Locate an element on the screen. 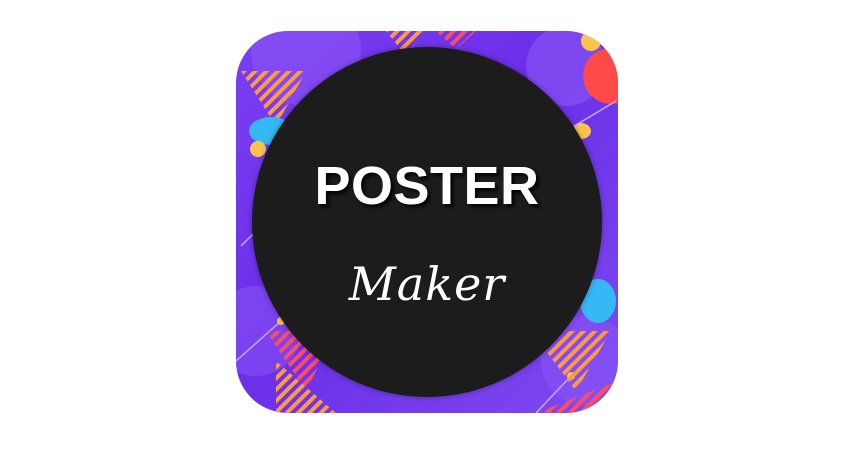 The image size is (855, 449). app-subtitle: Maker is located at coordinates (427, 284).